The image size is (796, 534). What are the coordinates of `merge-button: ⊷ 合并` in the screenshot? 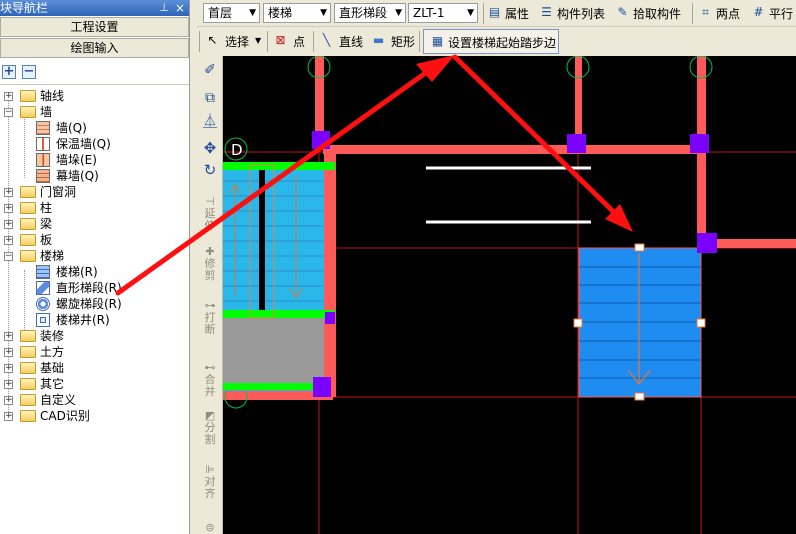 It's located at (210, 380).